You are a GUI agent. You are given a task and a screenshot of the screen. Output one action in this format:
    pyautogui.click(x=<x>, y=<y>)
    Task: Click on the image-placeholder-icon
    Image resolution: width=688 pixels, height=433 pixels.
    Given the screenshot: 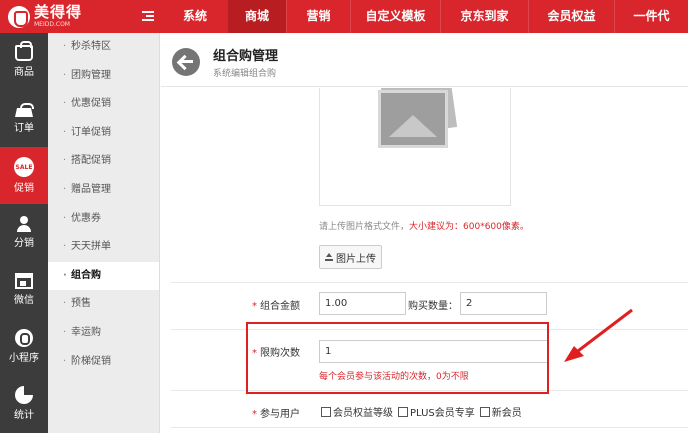 What is the action you would take?
    pyautogui.click(x=417, y=121)
    